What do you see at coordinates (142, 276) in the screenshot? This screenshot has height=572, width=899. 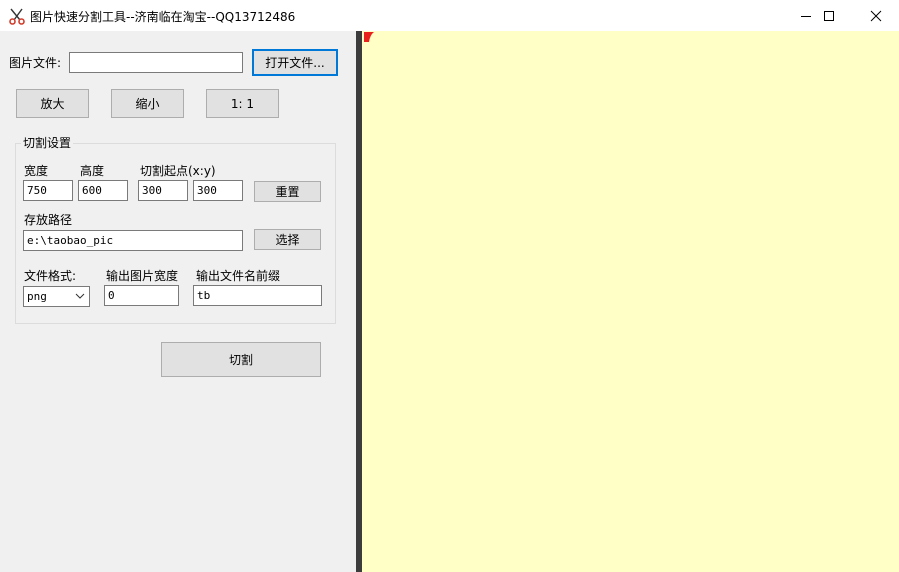 I see `output-width-label: 输出图片宽度` at bounding box center [142, 276].